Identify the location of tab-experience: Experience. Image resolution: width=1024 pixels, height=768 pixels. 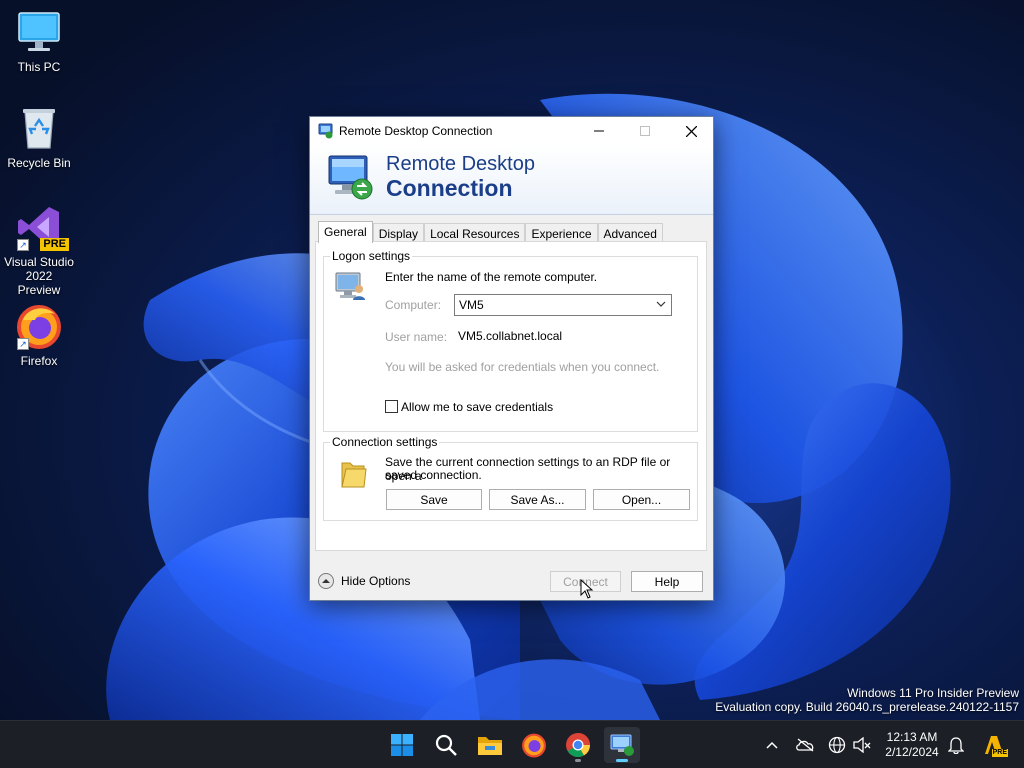
(561, 233).